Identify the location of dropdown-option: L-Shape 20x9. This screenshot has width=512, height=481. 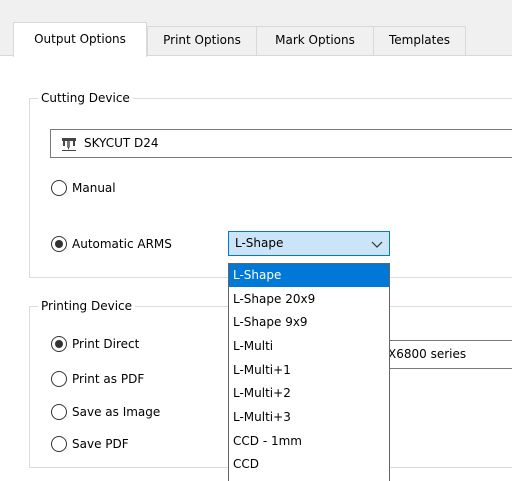
(309, 299).